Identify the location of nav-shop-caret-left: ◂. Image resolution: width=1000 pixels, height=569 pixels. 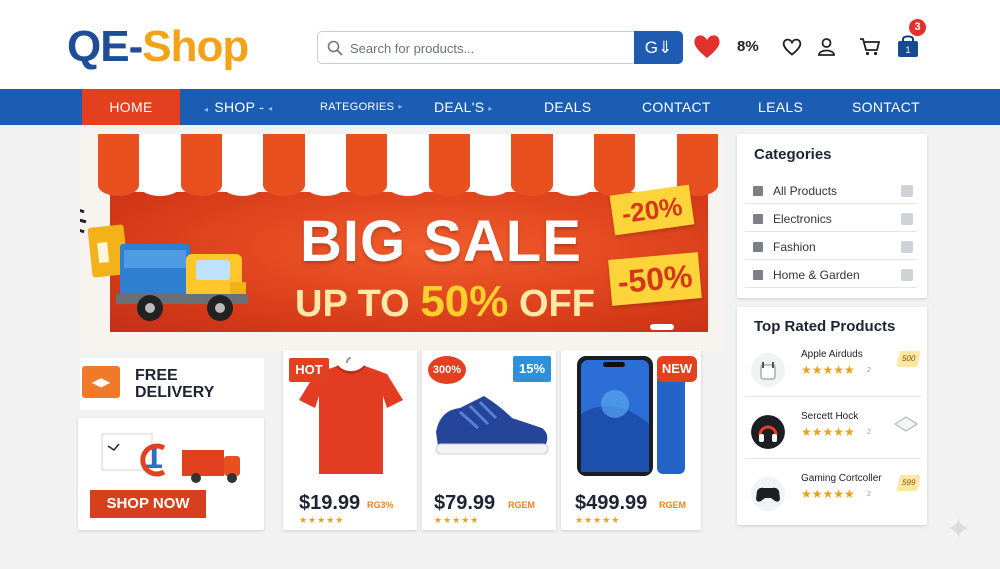
(206, 109).